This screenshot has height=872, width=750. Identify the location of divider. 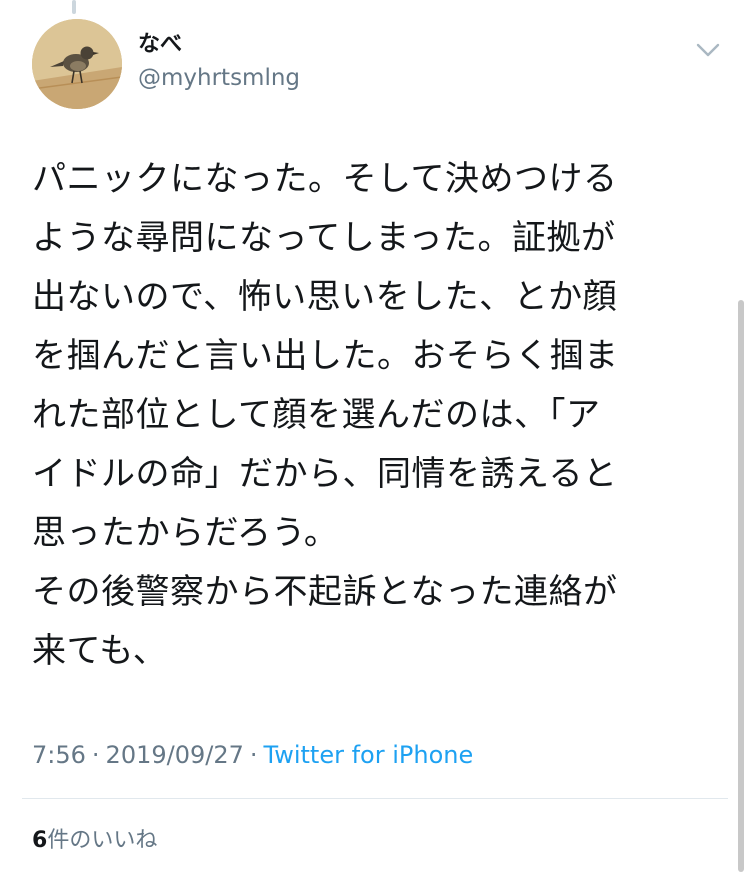
(375, 798).